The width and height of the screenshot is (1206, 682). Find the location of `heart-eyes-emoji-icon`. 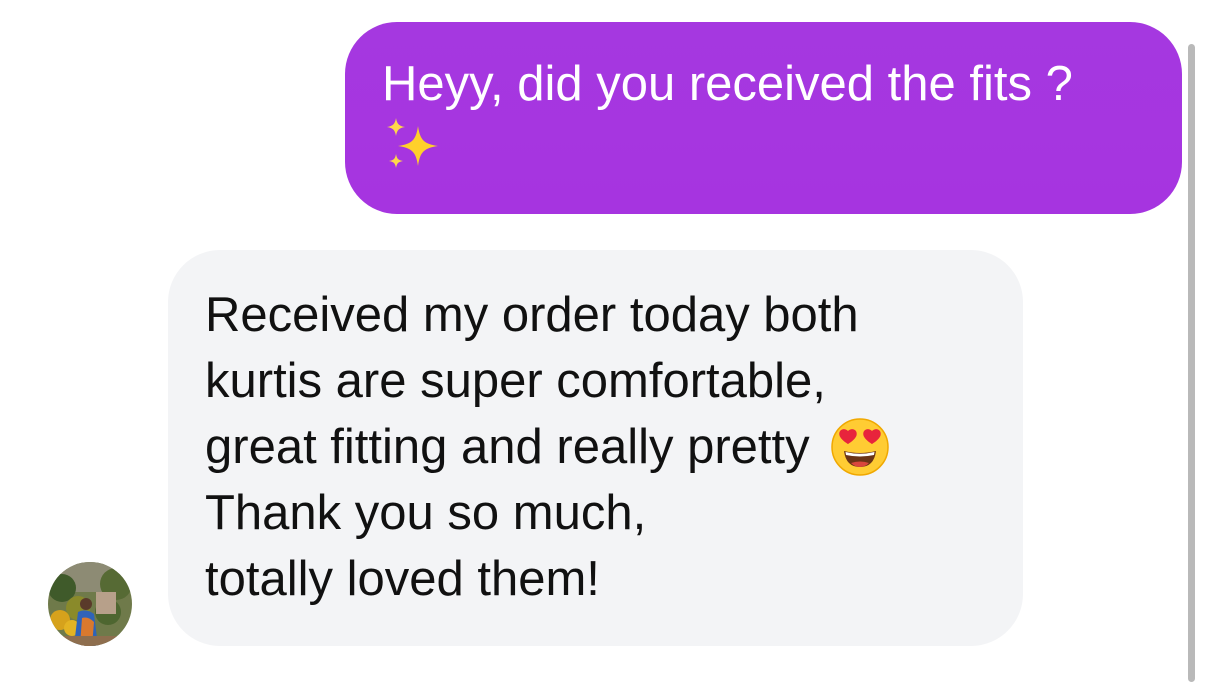

heart-eyes-emoji-icon is located at coordinates (859, 447).